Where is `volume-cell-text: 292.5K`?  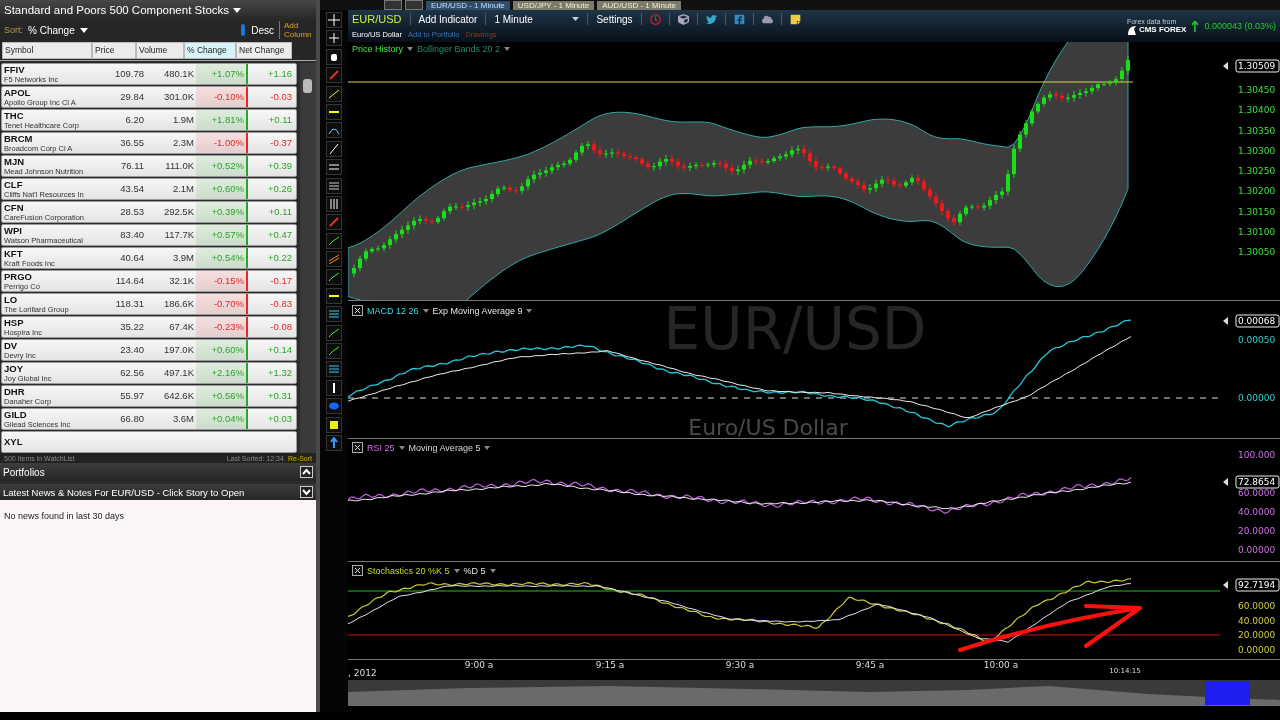 volume-cell-text: 292.5K is located at coordinates (178, 212).